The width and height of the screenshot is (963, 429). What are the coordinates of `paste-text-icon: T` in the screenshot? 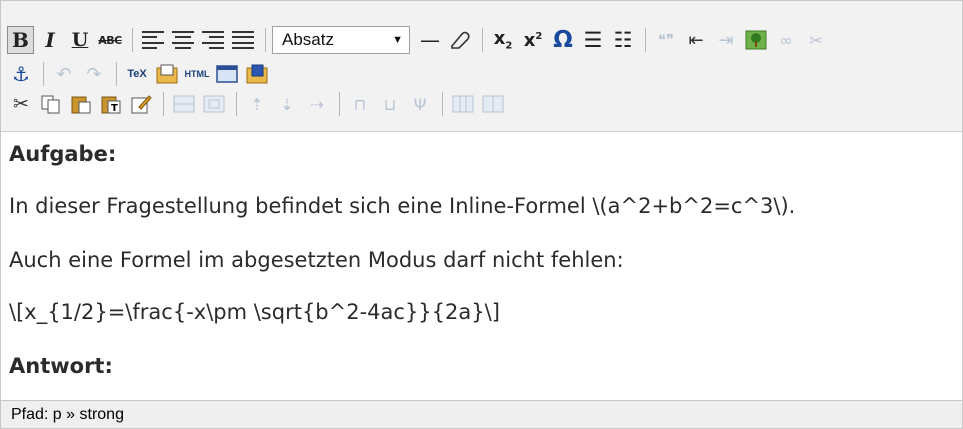 It's located at (111, 105).